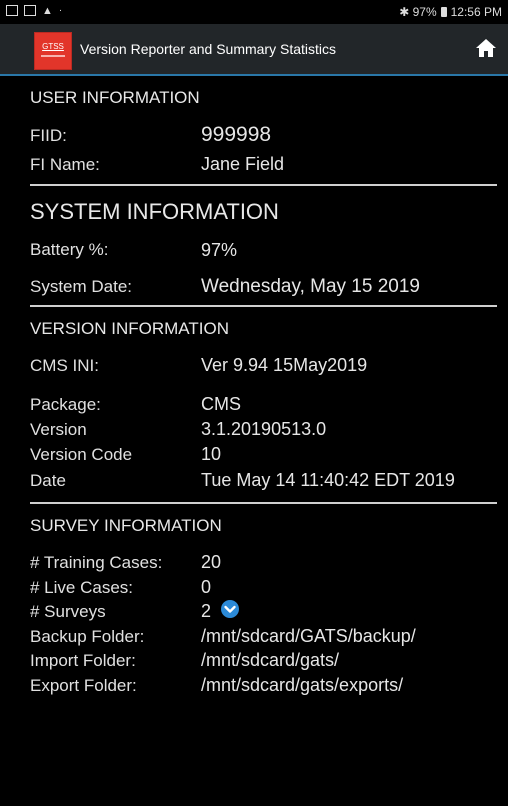 This screenshot has height=806, width=508. Describe the element at coordinates (126, 525) in the screenshot. I see `survey-info-heading: SURVEY INFORMATION` at that location.